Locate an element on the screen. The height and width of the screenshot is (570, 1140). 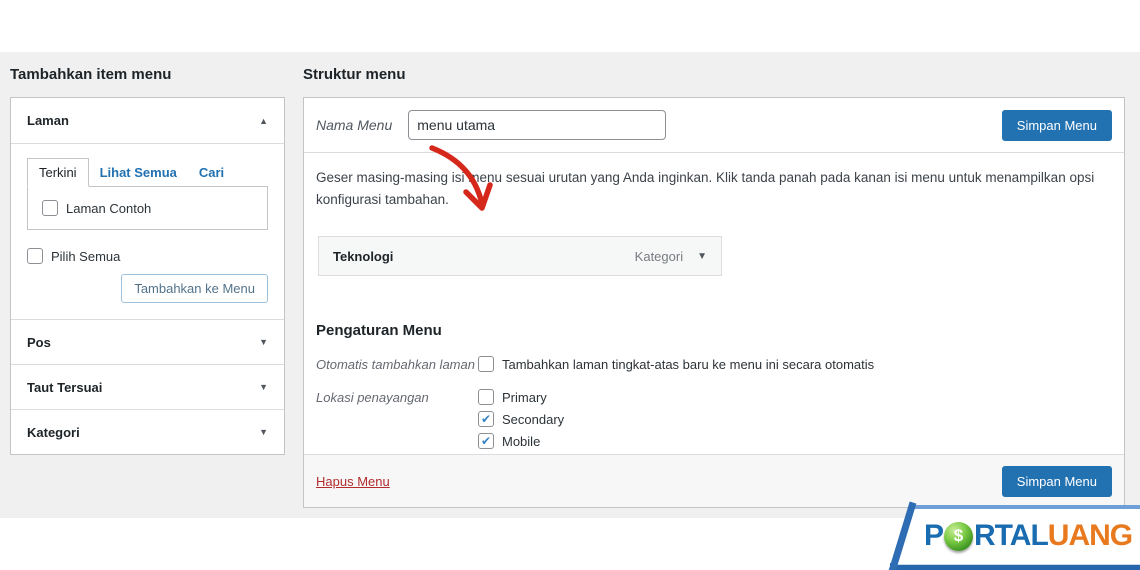
display-location-setting-row: Lokasi penayangan ✔ Primary ✔ Secondary is located at coordinates (714, 422).